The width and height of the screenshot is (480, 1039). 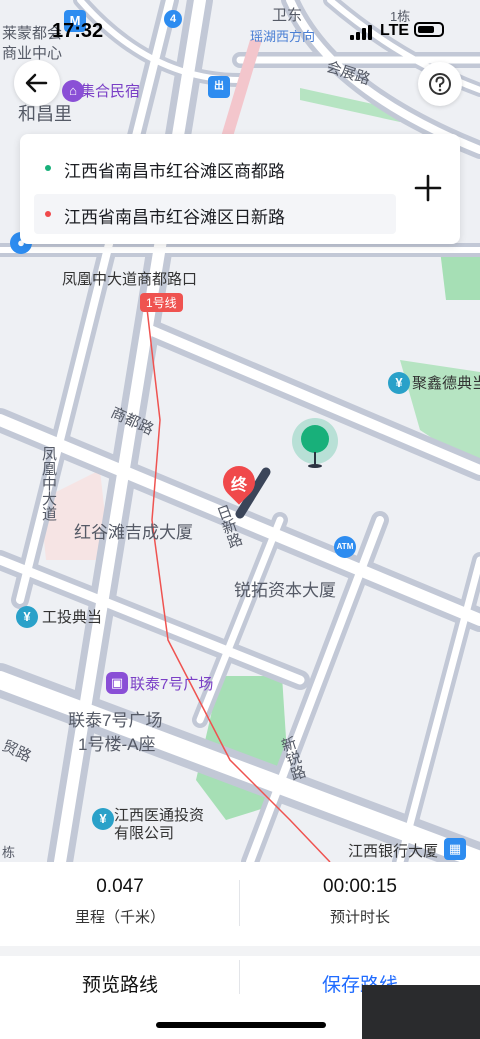 I want to click on plus-icon, so click(x=428, y=188).